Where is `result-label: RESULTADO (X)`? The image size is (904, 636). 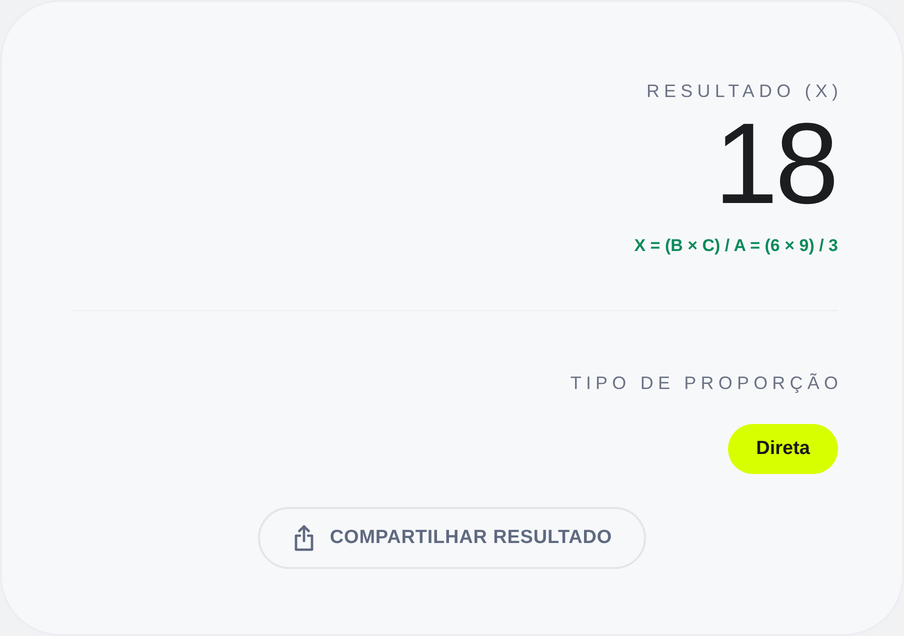 result-label: RESULTADO (X) is located at coordinates (744, 91).